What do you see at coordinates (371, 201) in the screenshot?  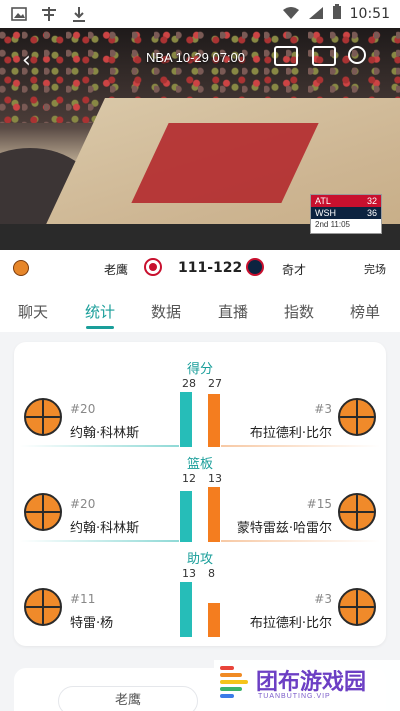 I see `scorebug-score1: 32` at bounding box center [371, 201].